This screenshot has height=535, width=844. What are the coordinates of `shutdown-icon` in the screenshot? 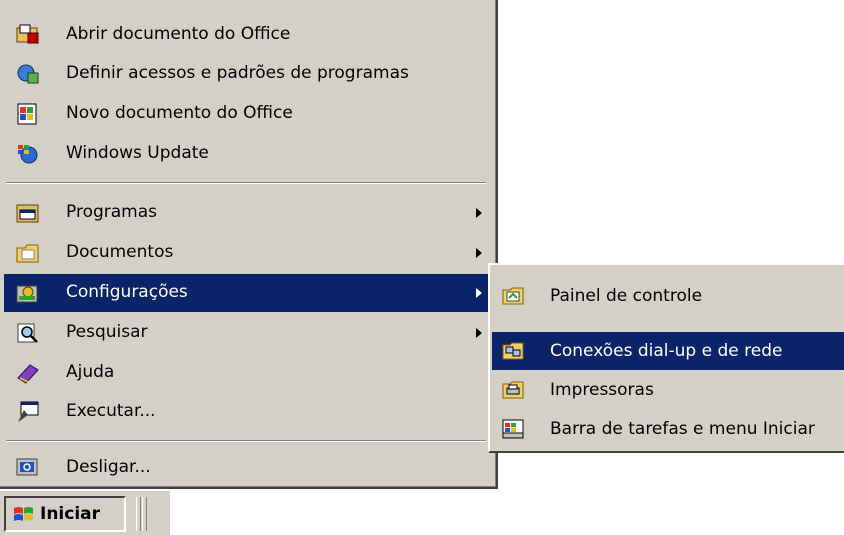 It's located at (28, 468).